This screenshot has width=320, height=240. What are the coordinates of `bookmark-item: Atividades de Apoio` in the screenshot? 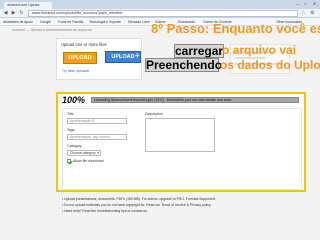 It's located at (18, 22).